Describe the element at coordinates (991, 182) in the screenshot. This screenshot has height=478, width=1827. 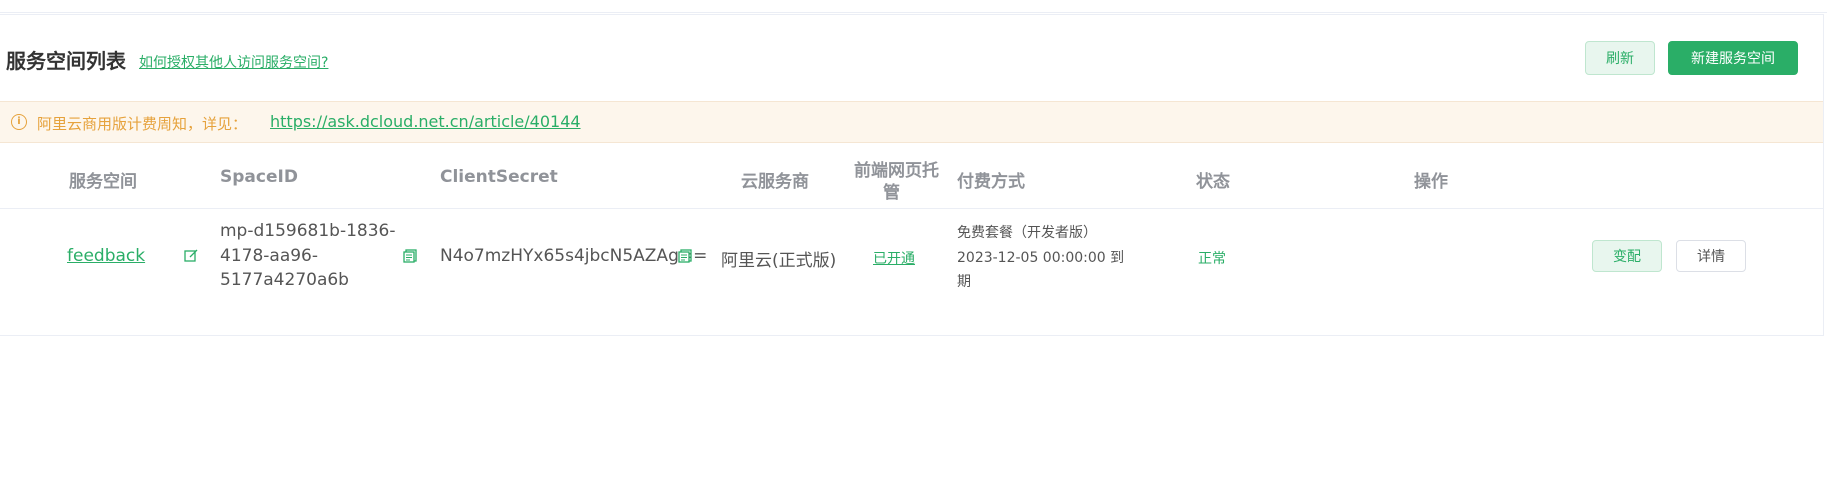
I see `col-payment: 付费方式` at that location.